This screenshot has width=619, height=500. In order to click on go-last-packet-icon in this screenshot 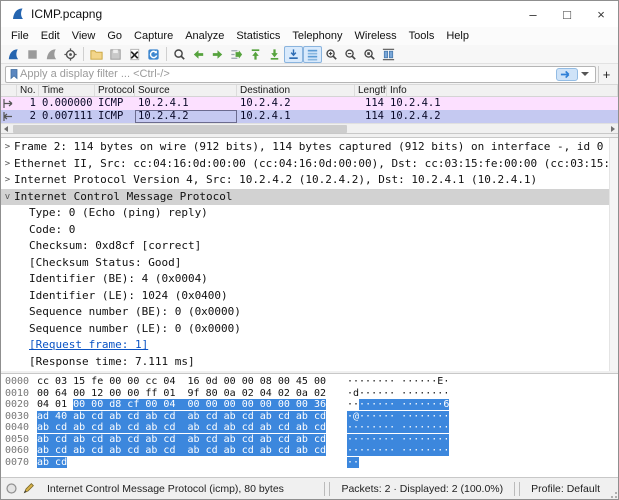, I will do `click(274, 54)`.